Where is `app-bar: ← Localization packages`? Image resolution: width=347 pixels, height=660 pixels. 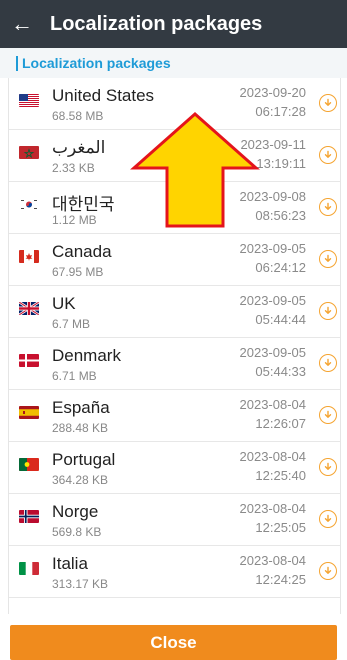 app-bar: ← Localization packages is located at coordinates (173, 24).